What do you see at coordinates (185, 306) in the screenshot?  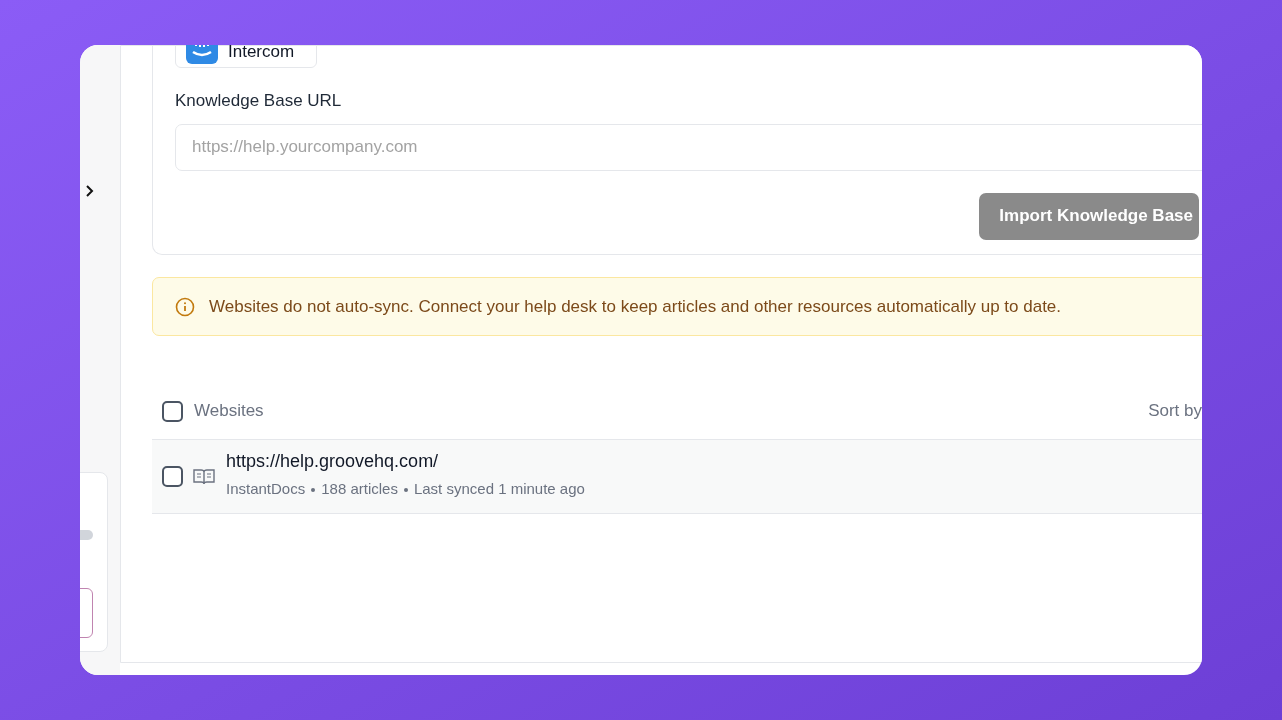 I see `info-icon` at bounding box center [185, 306].